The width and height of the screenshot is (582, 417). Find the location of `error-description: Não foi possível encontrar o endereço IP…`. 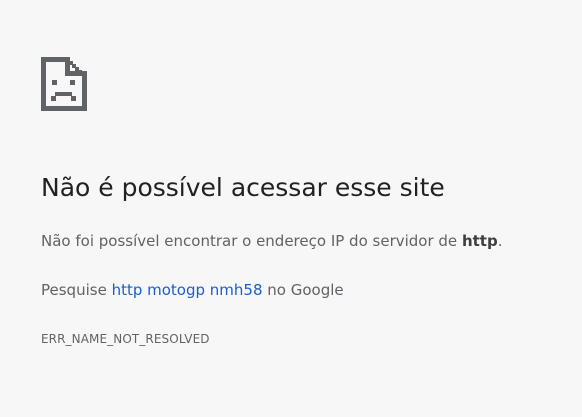

error-description: Não foi possível encontrar o endereço IP… is located at coordinates (271, 241).